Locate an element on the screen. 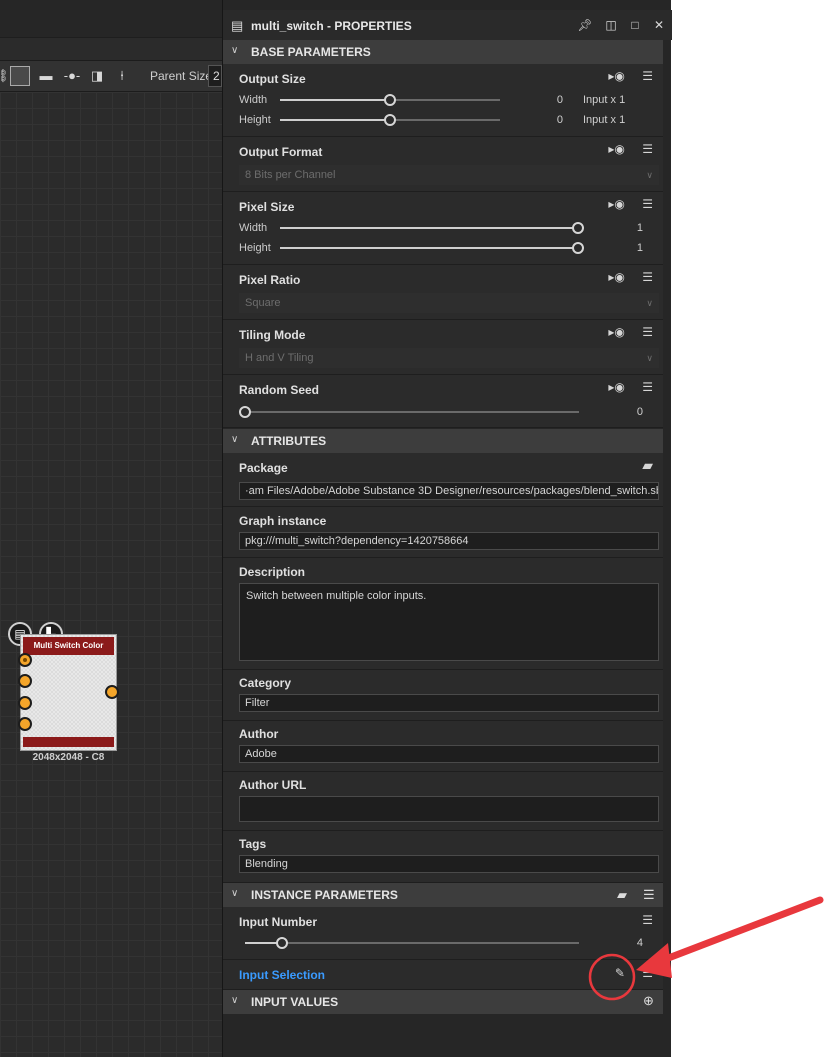 Image resolution: width=825 pixels, height=1057 pixels. pin-icon: 📌︎ is located at coordinates (585, 25).